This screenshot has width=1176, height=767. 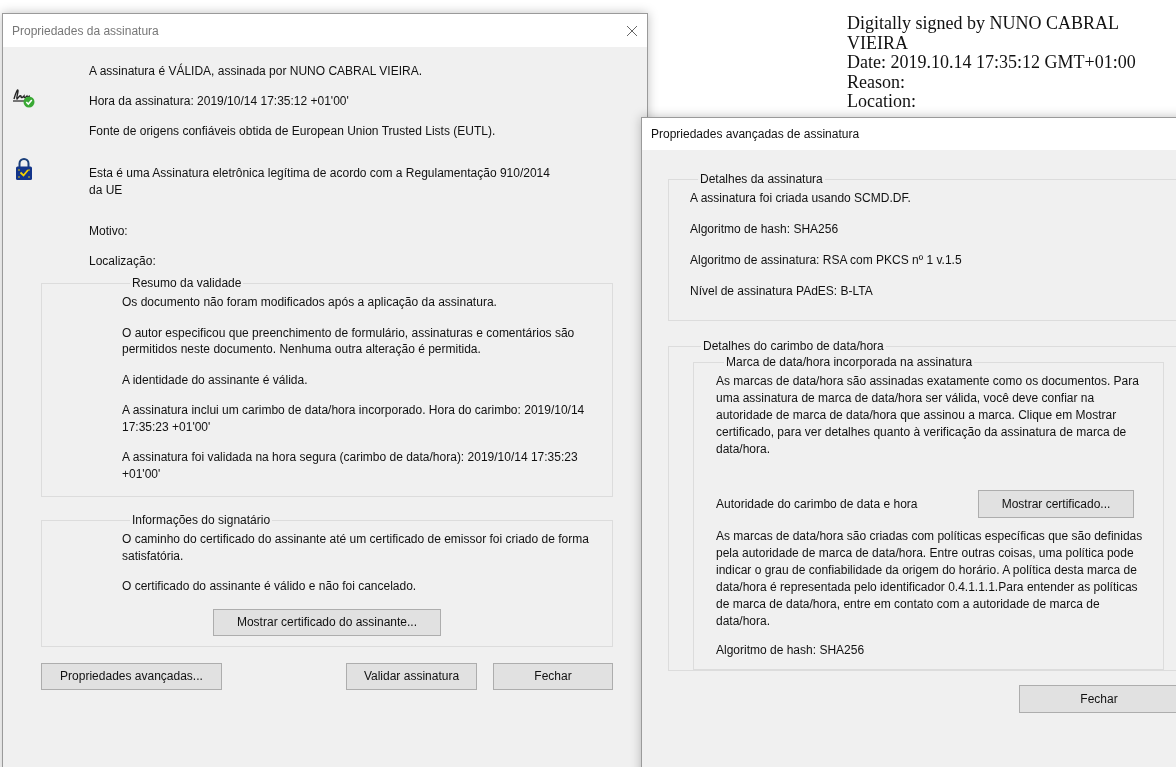 What do you see at coordinates (930, 579) in the screenshot?
I see `info-text: As marcas de data/hora são criadas com políticas específicas que são definidas pela autoridade de marca de data/hora. Entre outras coisas, uma política pode indicar o grau de confiabilidade da origem do horário. A política desta marca de data/hora é representada pelo identificador 0.4.1.1.1.Para entender as políticas de marca de data/hora, entre em contato com a autoridade de marca de data/hora.` at bounding box center [930, 579].